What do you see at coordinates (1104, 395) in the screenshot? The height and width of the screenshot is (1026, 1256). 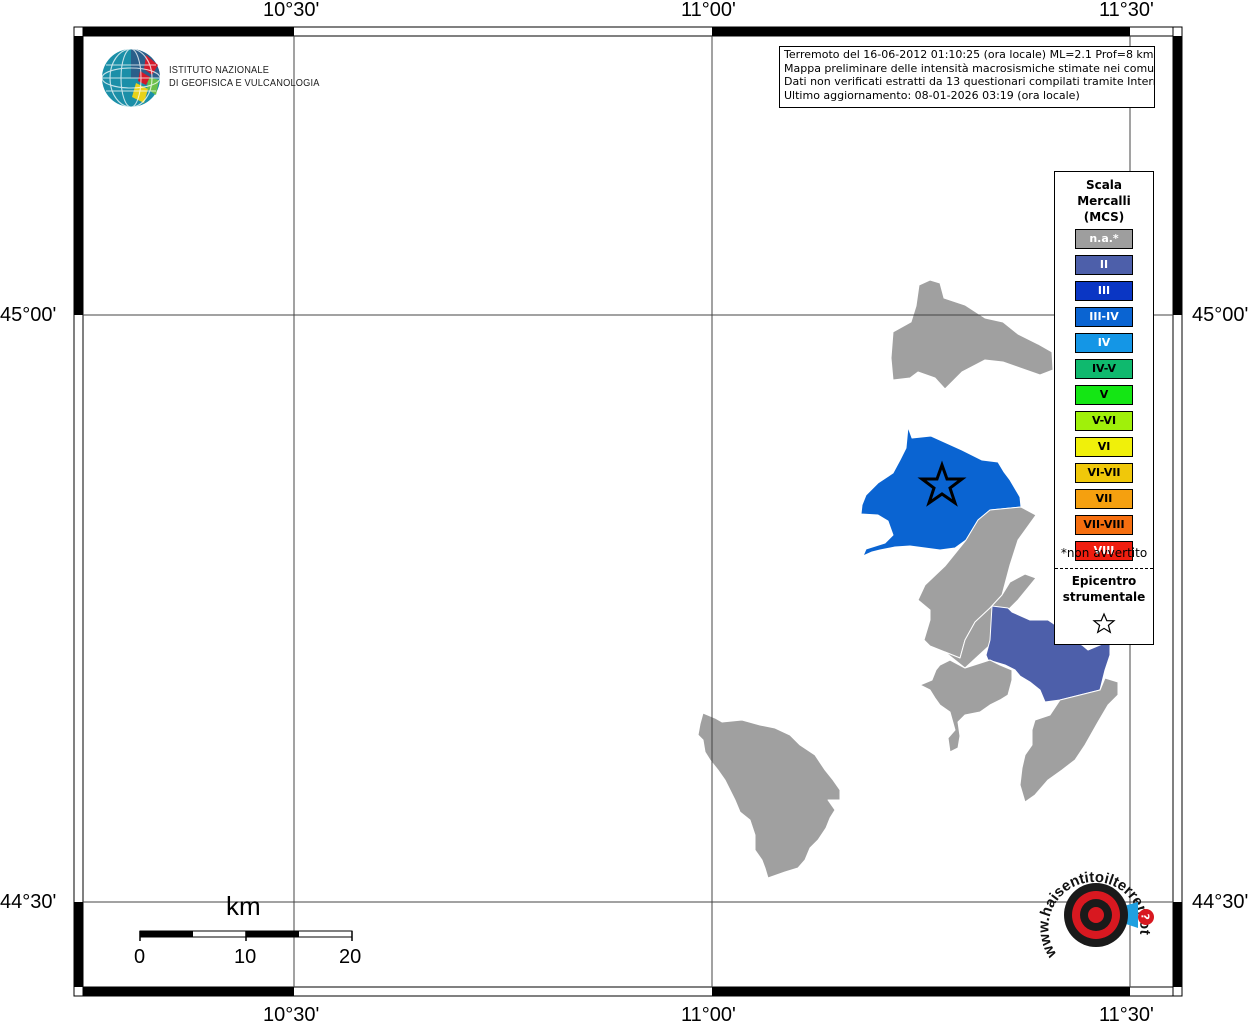 I see `legend-item: V` at bounding box center [1104, 395].